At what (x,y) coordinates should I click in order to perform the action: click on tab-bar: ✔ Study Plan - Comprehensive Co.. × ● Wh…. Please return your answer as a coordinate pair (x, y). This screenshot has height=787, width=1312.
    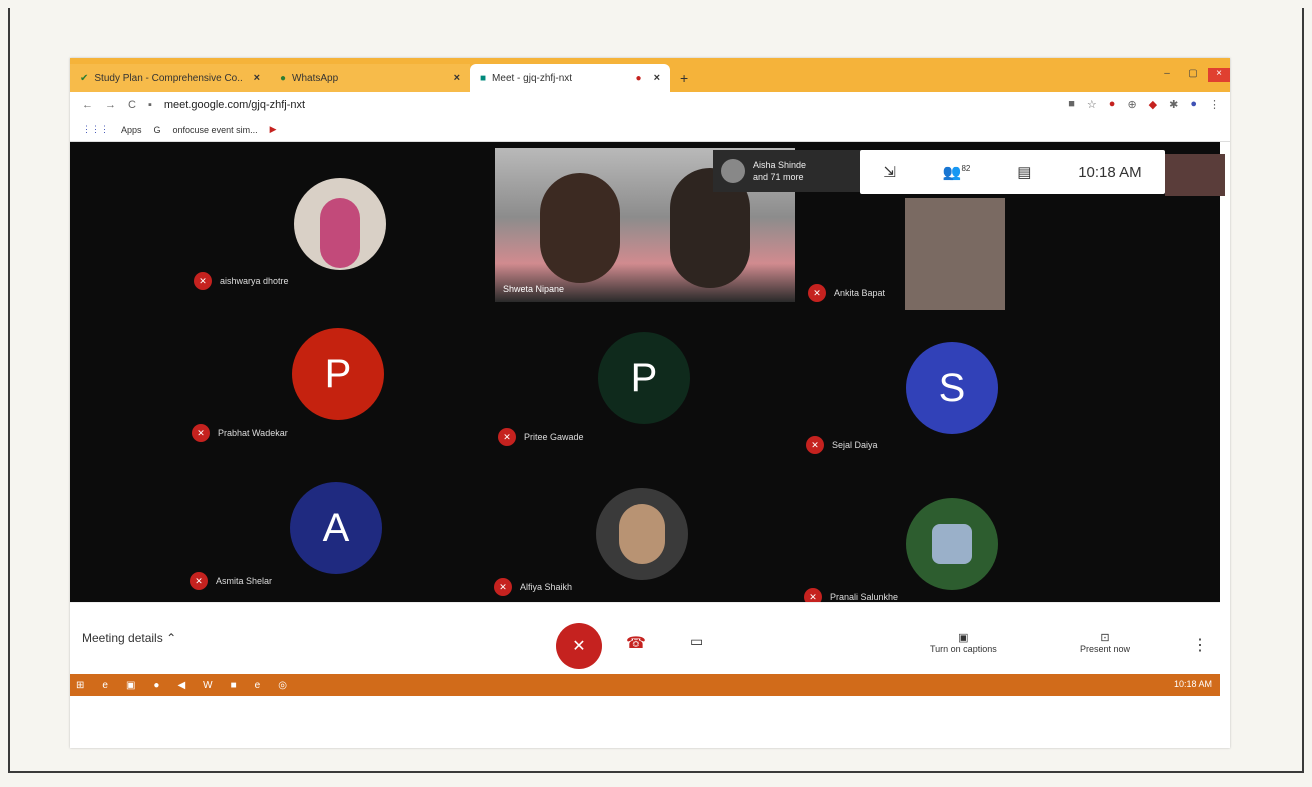
    Looking at the image, I should click on (650, 75).